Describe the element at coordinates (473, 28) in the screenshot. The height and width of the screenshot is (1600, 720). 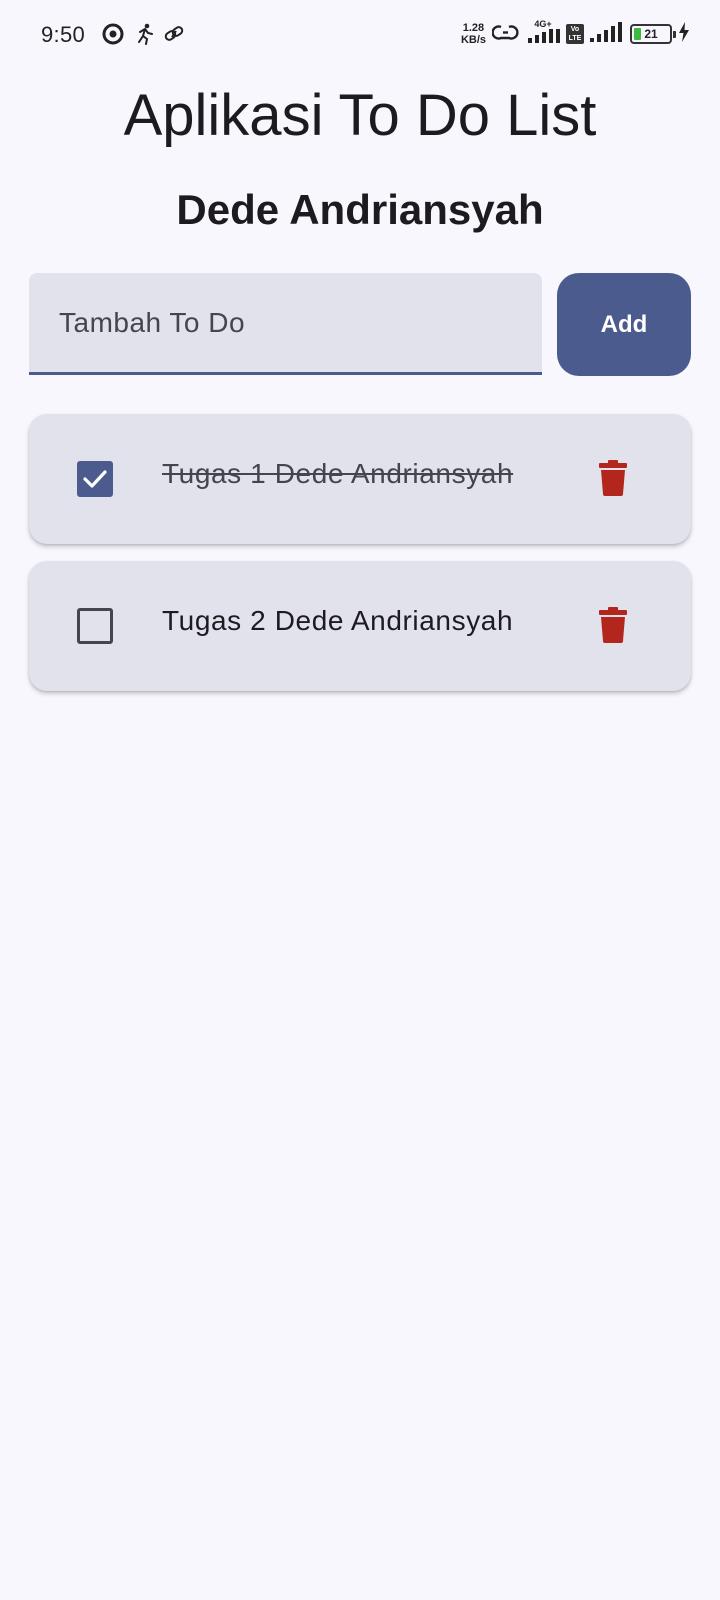
I see `speed-value: 1.28` at that location.